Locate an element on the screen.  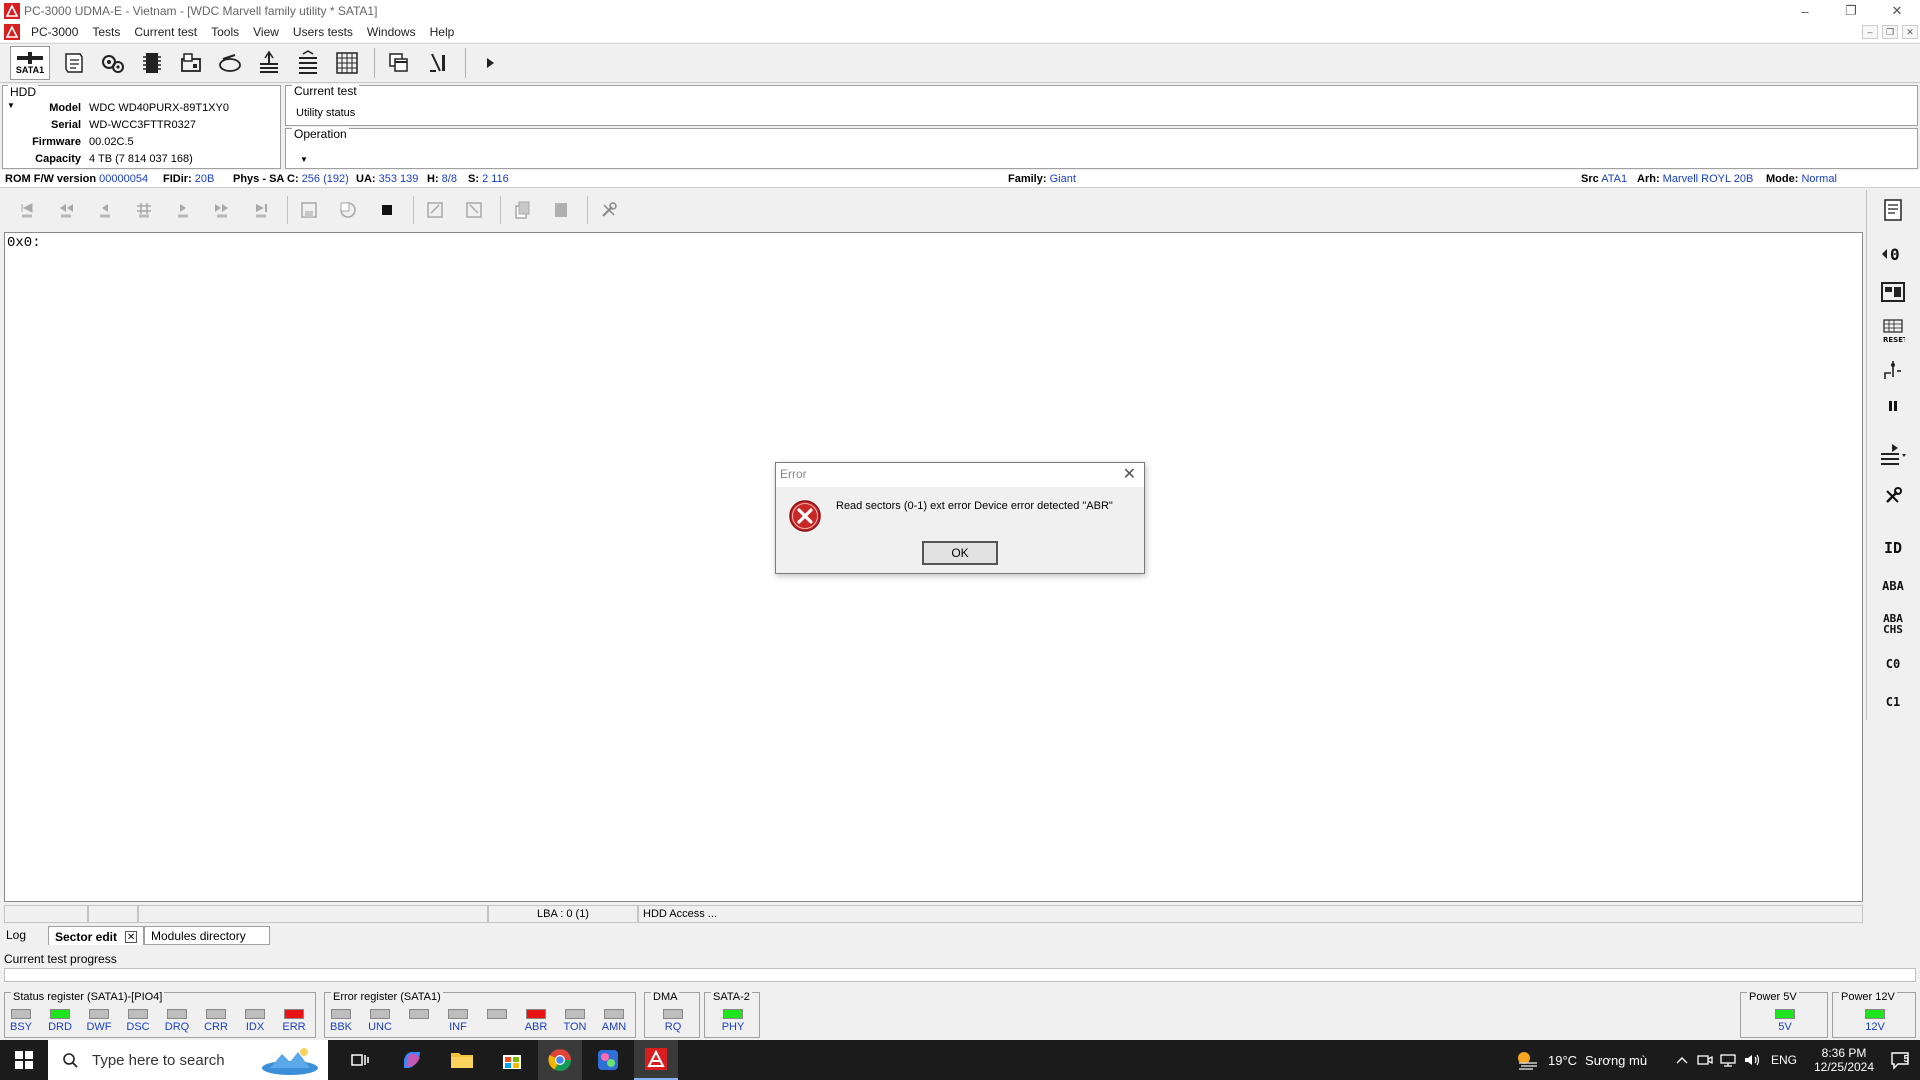
pause-button is located at coordinates (1893, 406).